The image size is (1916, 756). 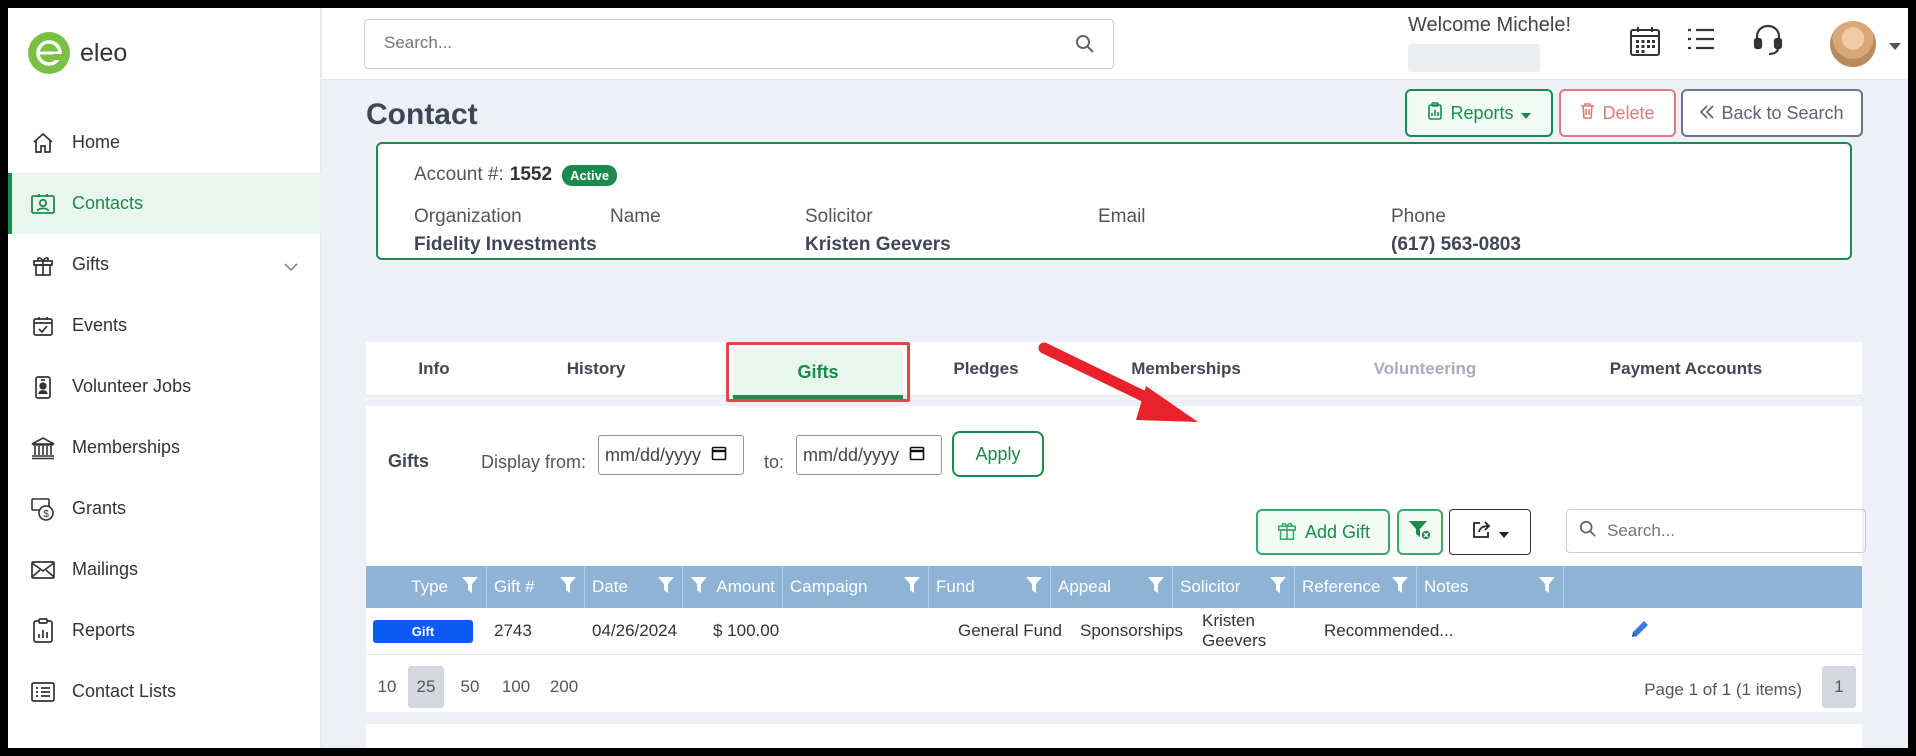 I want to click on back-to-search-button: Back to Search, so click(x=1772, y=113).